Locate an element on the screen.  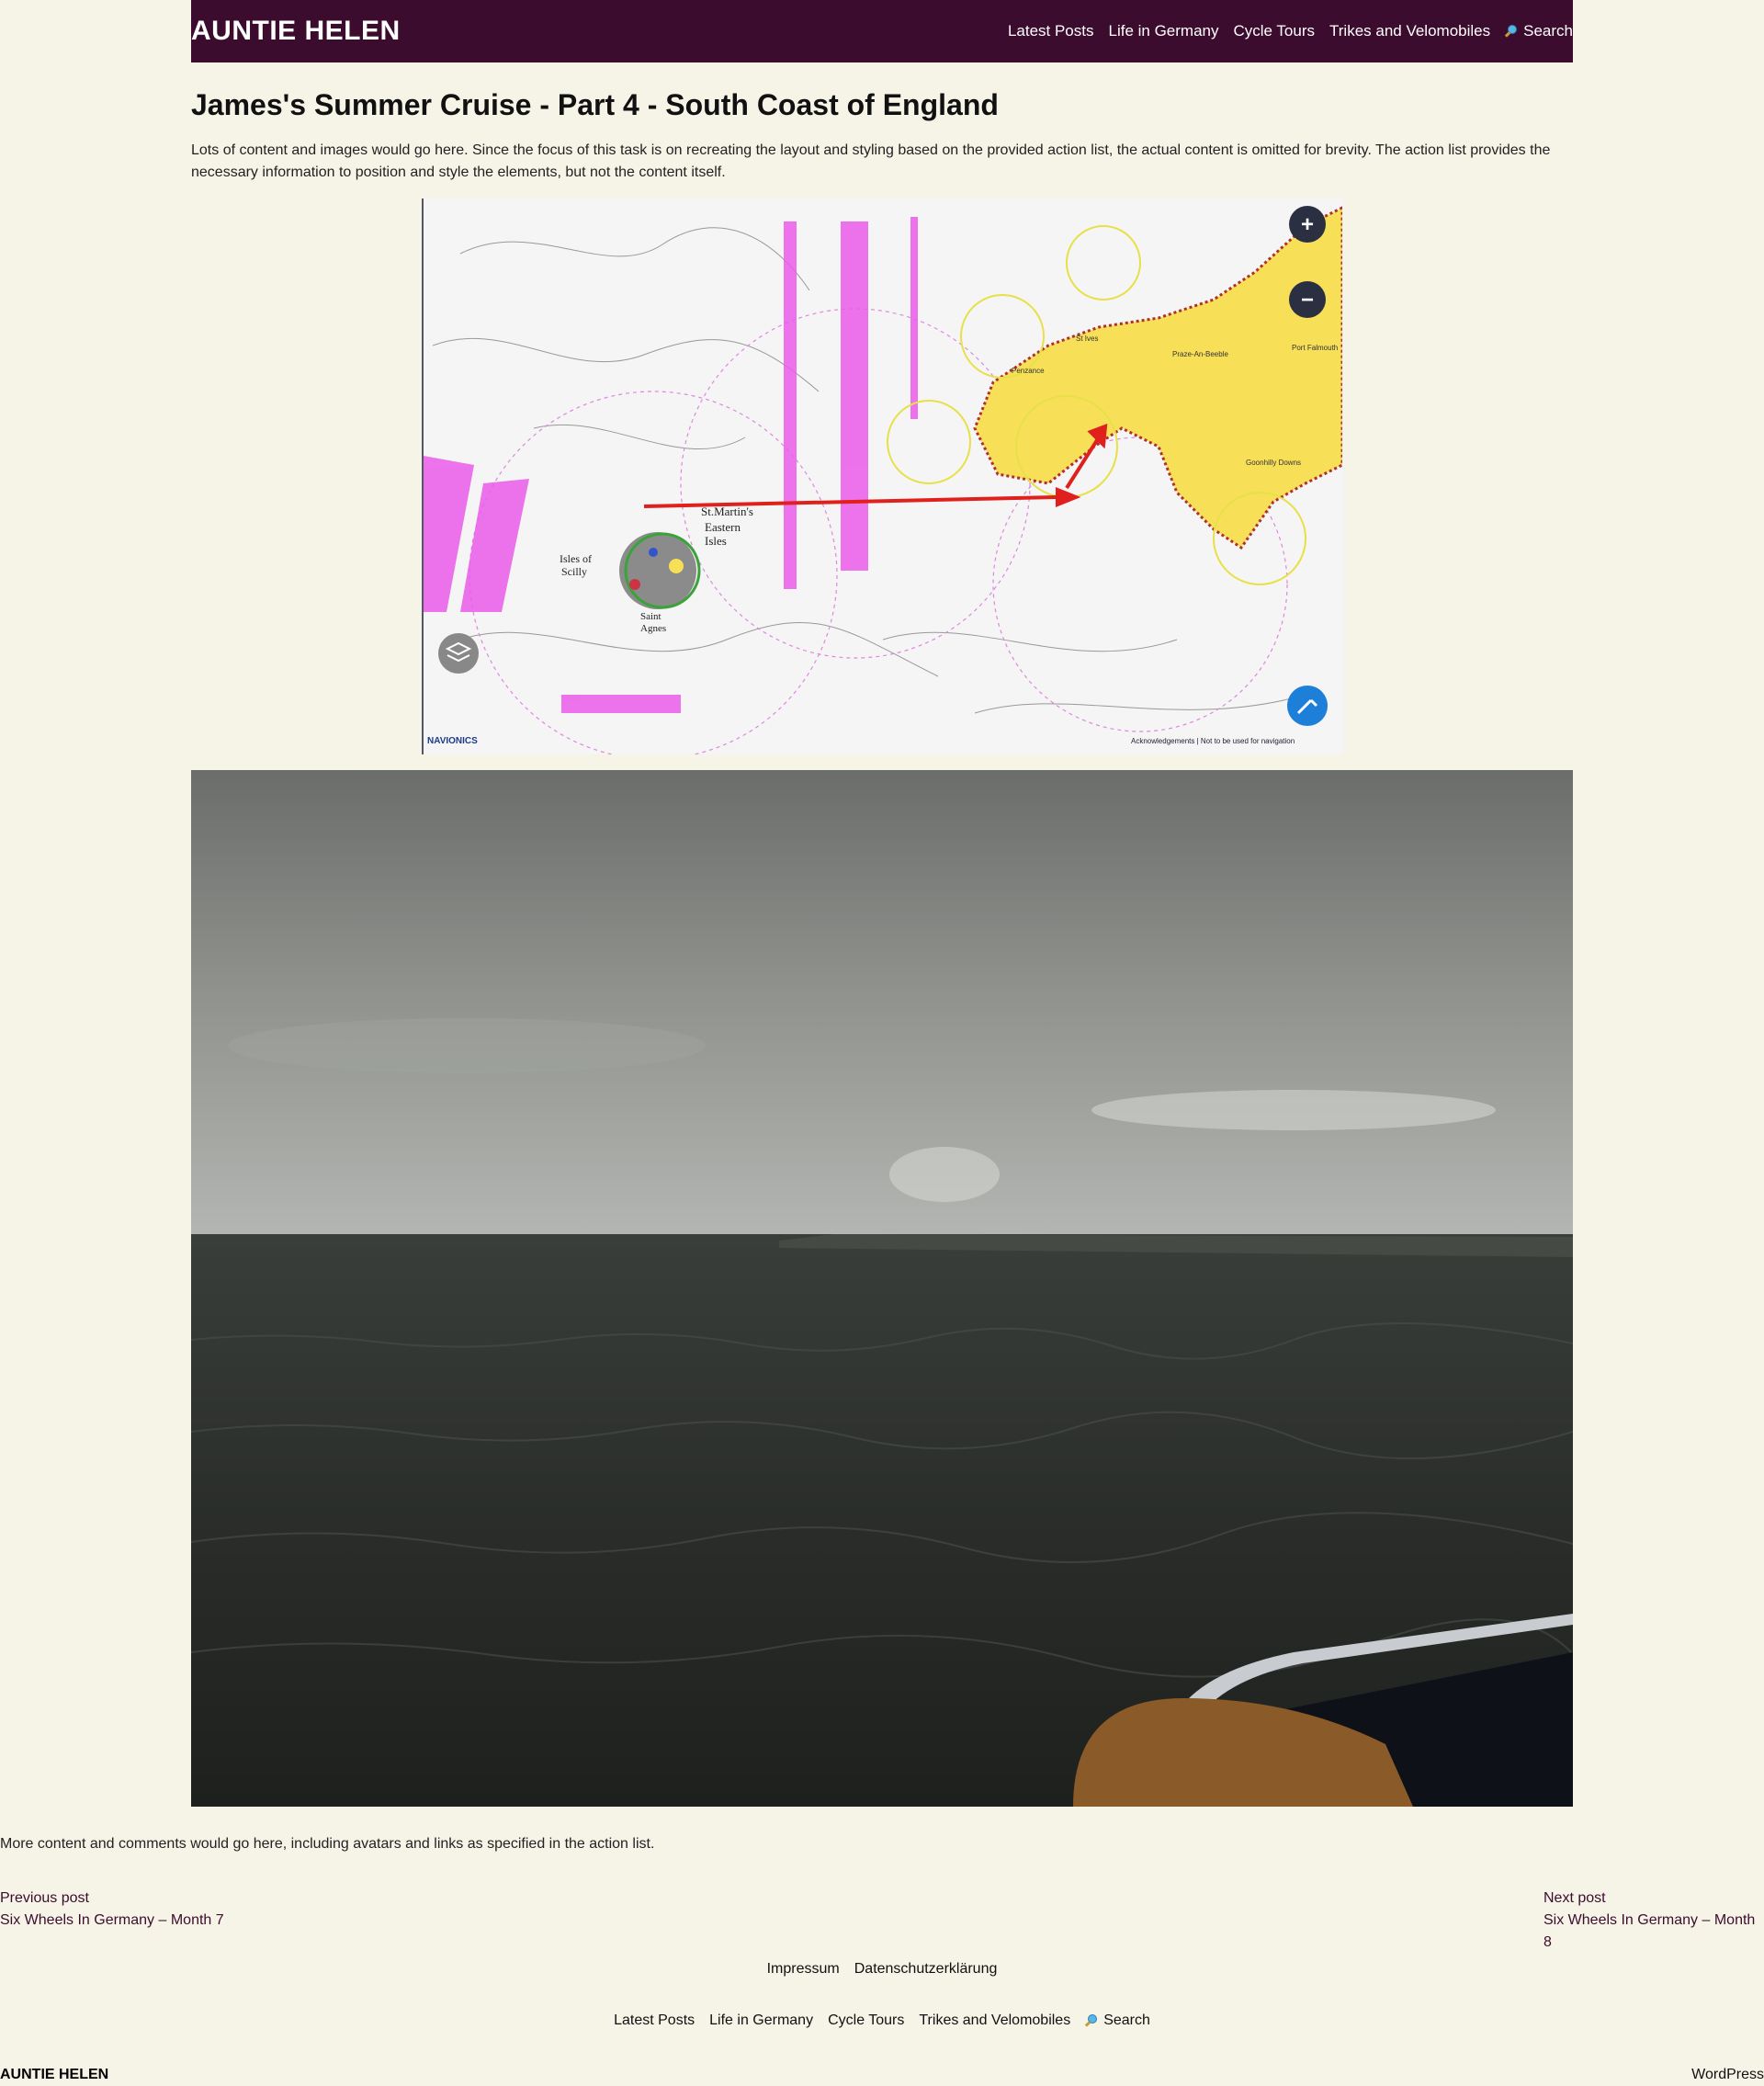
map-label-scilly: Scilly is located at coordinates (574, 571).